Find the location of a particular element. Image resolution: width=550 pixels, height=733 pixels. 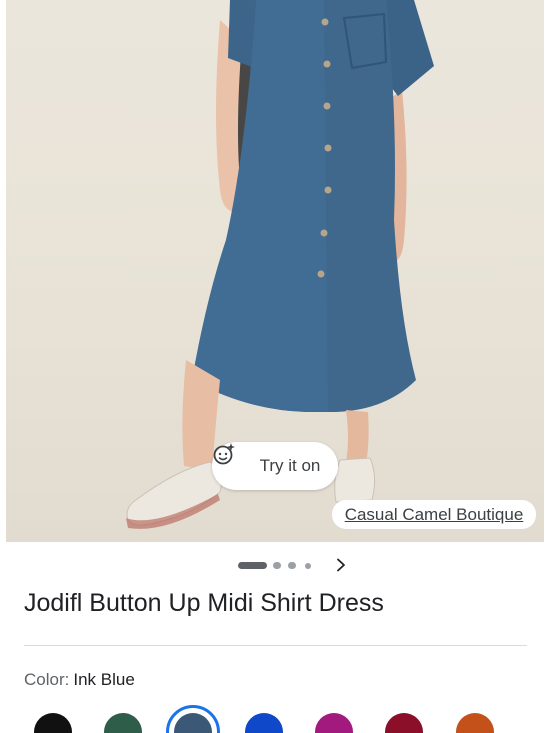

try-it-on-button: Try it on is located at coordinates (275, 466).